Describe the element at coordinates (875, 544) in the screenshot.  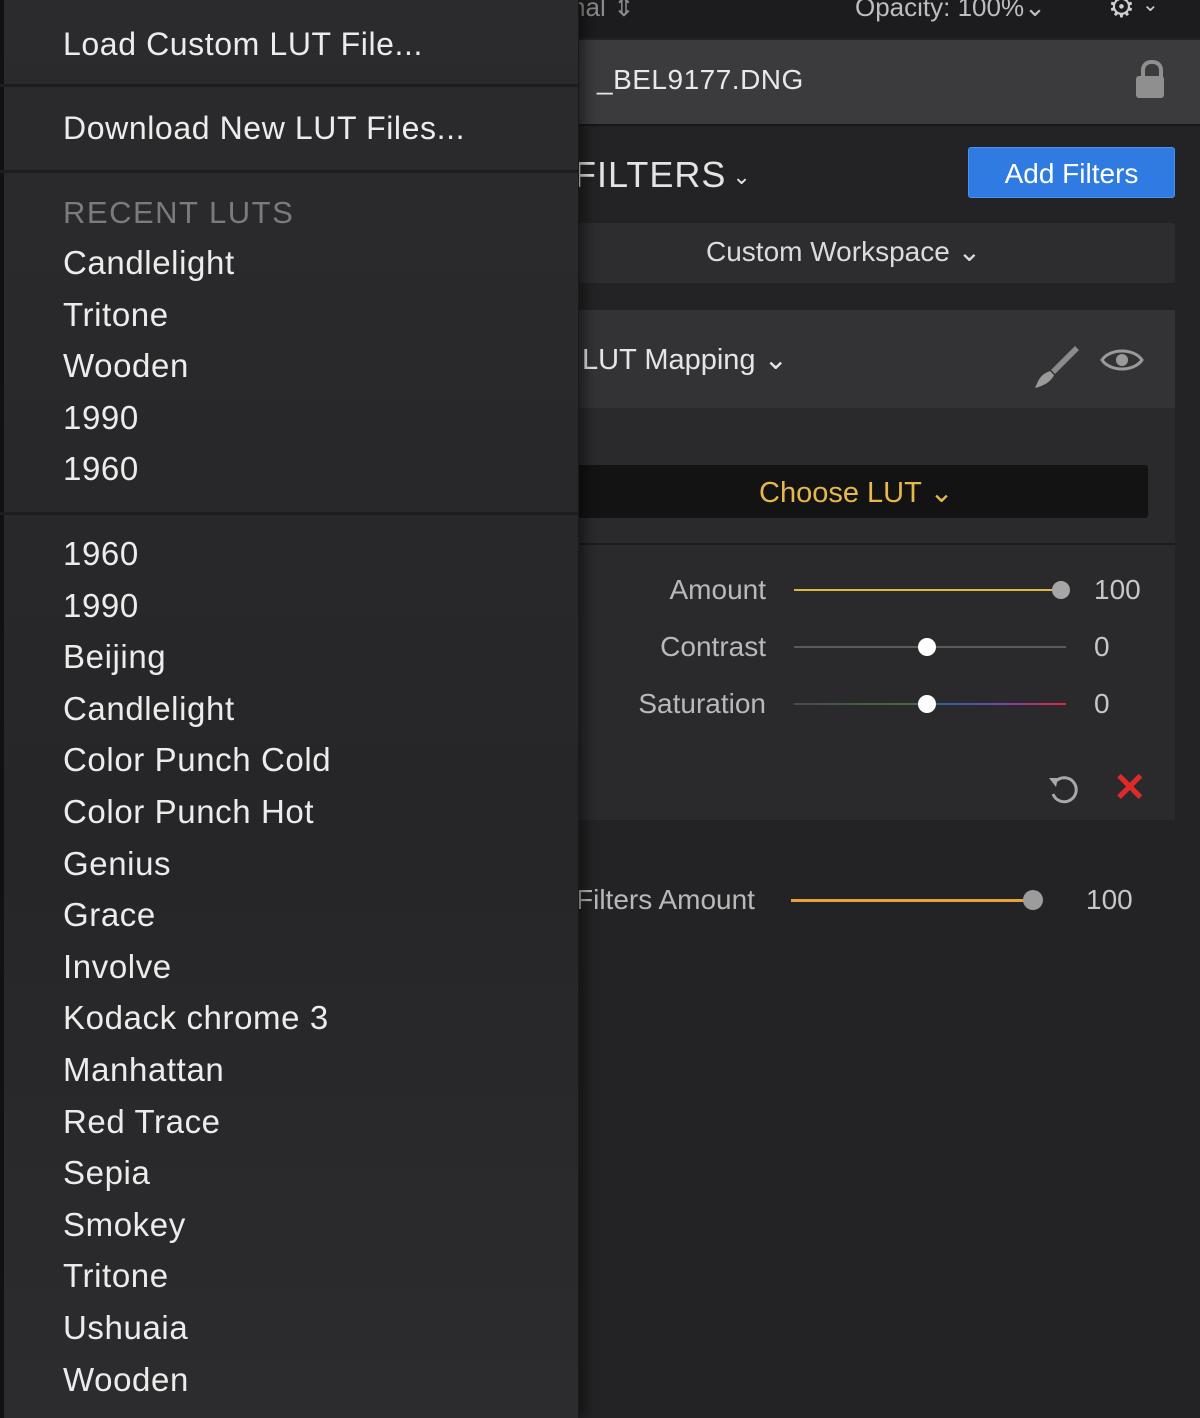
I see `divider` at that location.